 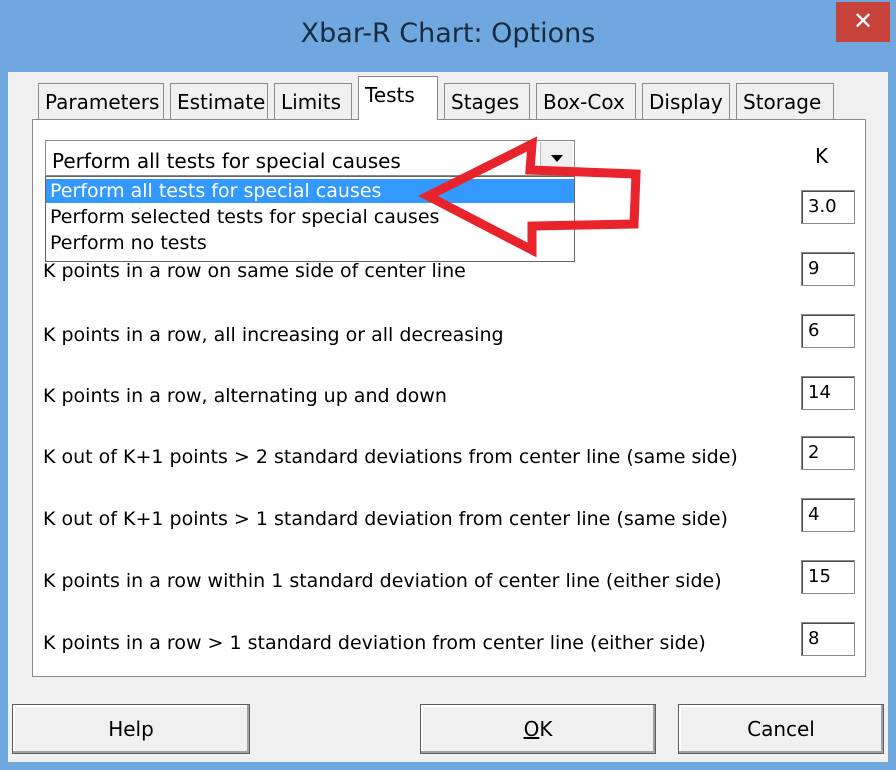 I want to click on red-arrow-annotation, so click(x=529, y=197).